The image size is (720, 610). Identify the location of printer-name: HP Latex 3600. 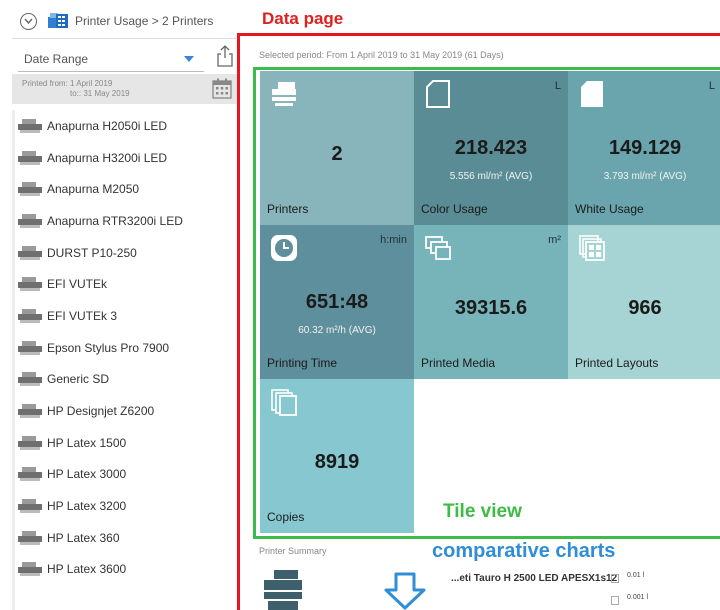
(87, 569).